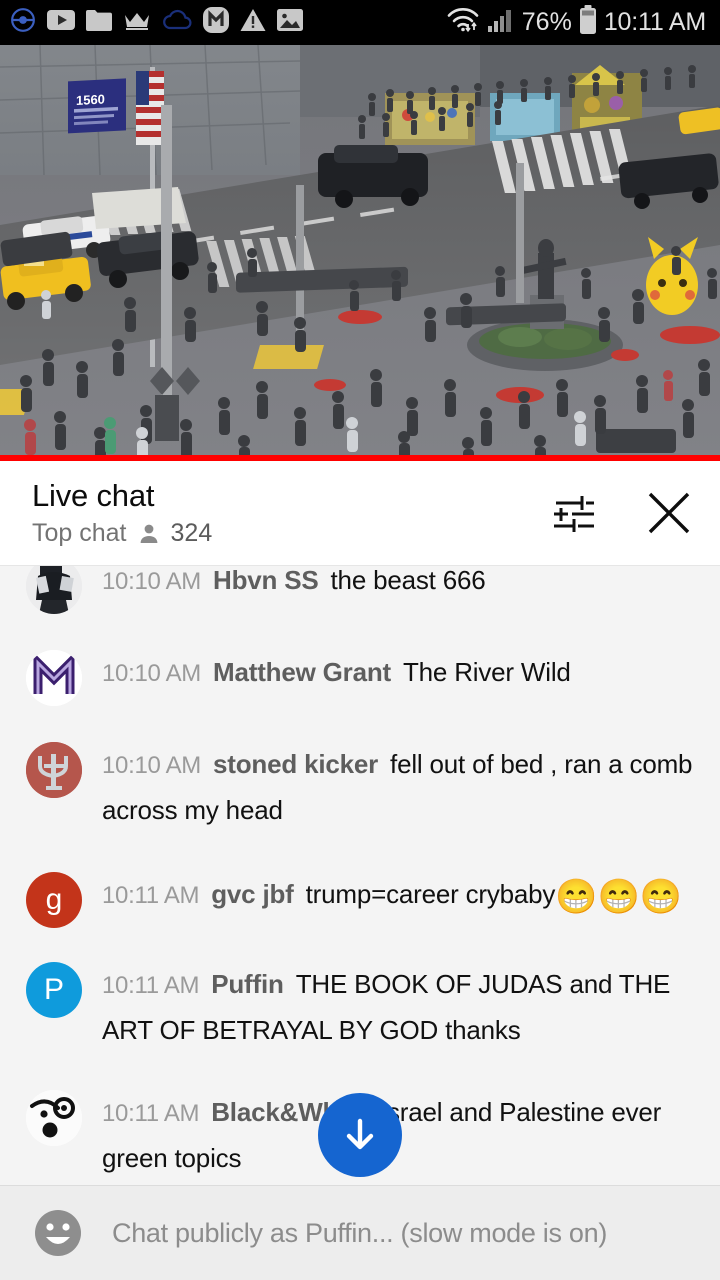  Describe the element at coordinates (156, 22) in the screenshot. I see `status-bar-notification-icons` at that location.